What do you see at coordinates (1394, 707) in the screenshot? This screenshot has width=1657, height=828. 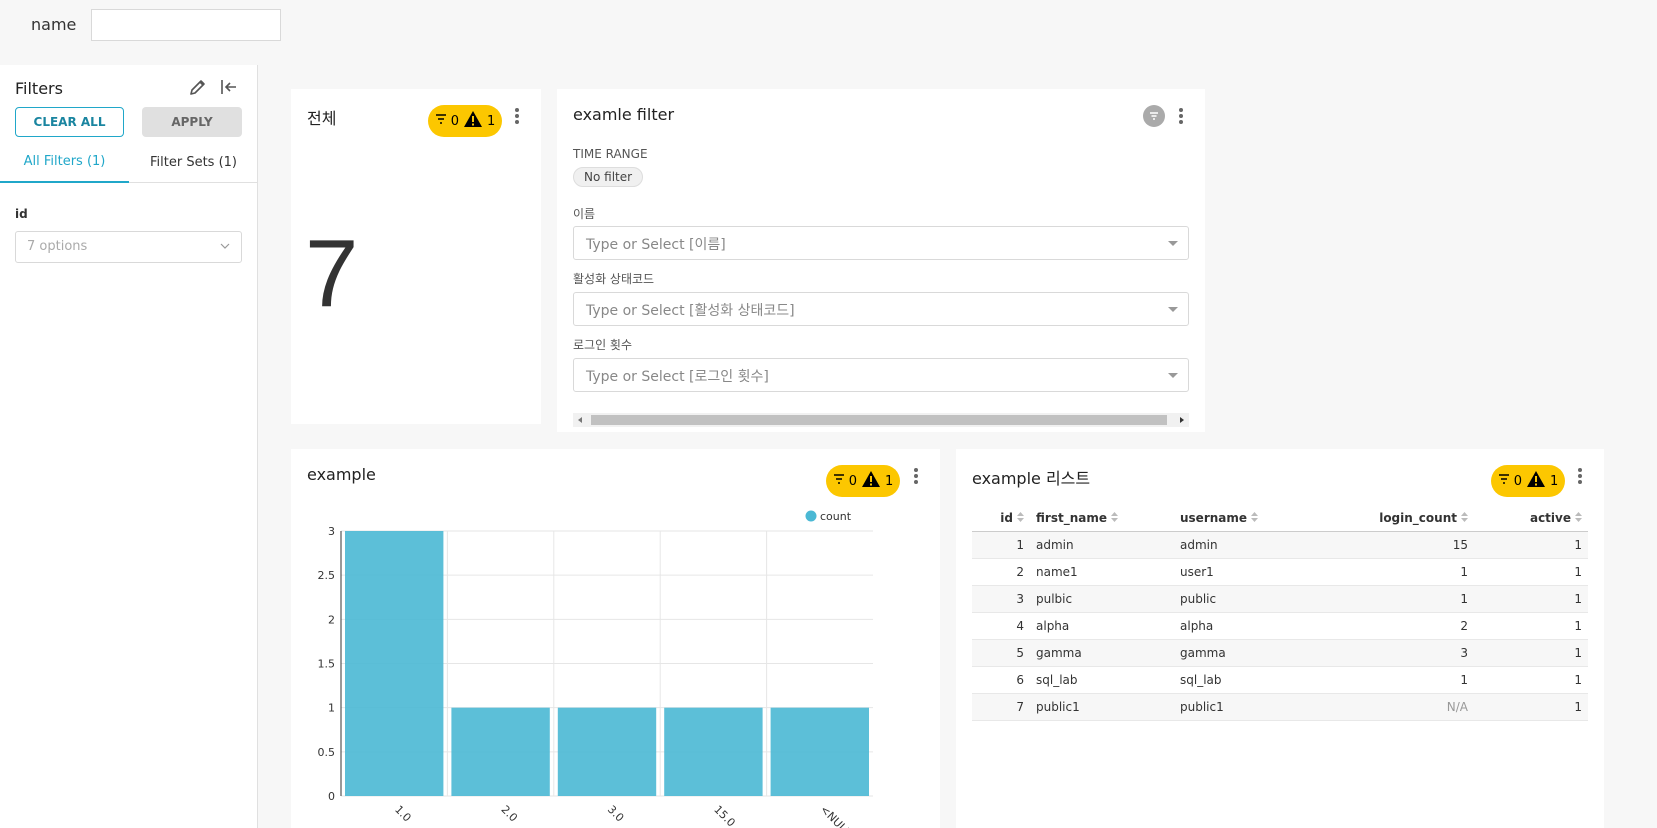 I see `cell-login-count: N/A` at bounding box center [1394, 707].